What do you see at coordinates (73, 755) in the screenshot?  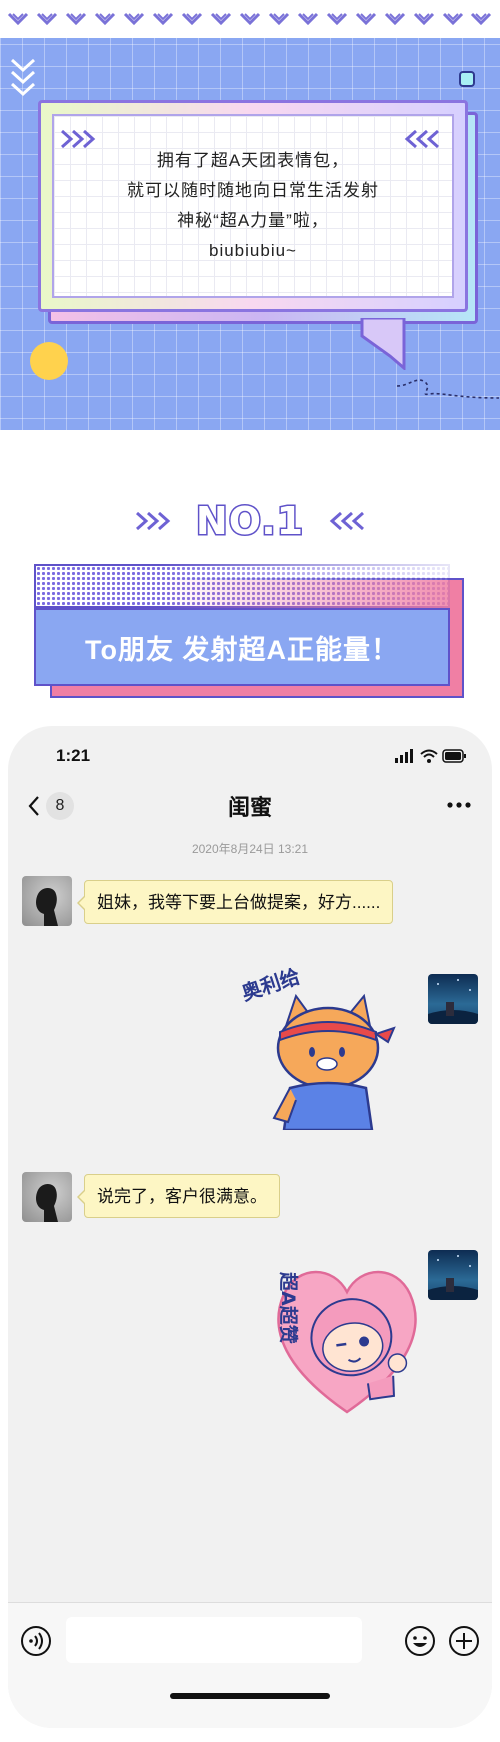 I see `status-time: 1:21` at bounding box center [73, 755].